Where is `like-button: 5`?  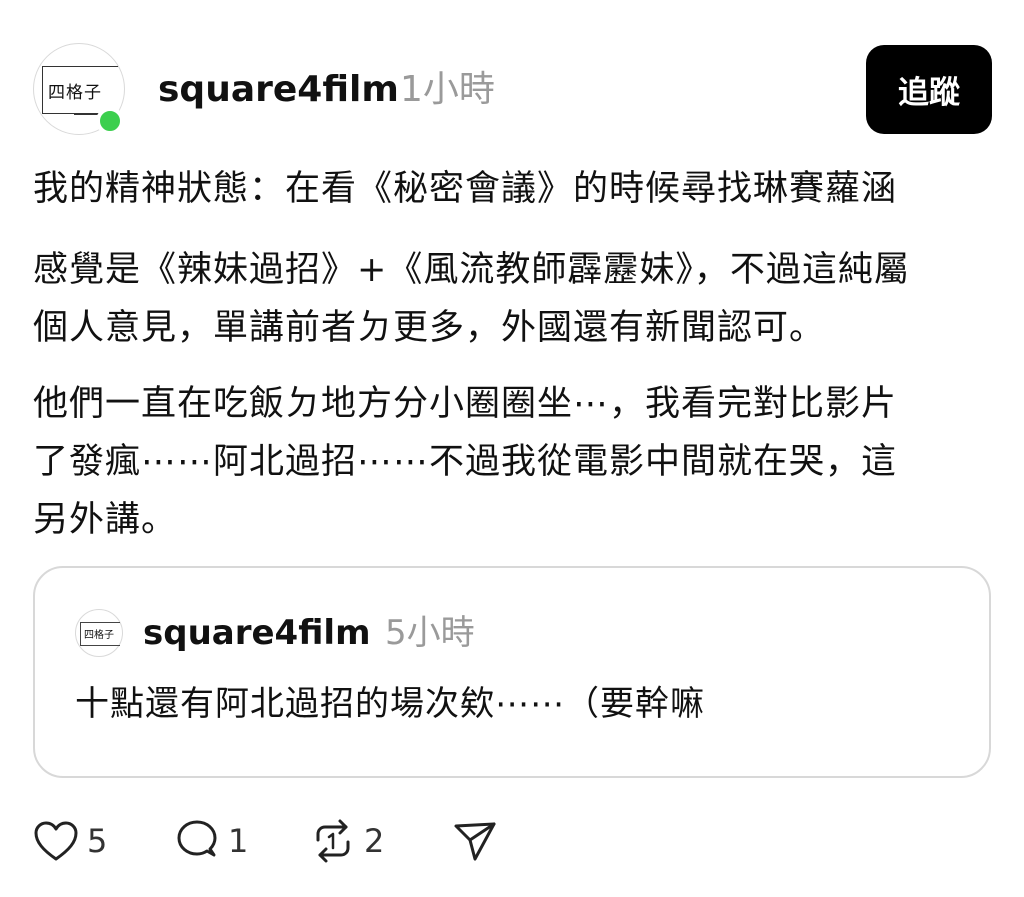 like-button: 5 is located at coordinates (70, 841).